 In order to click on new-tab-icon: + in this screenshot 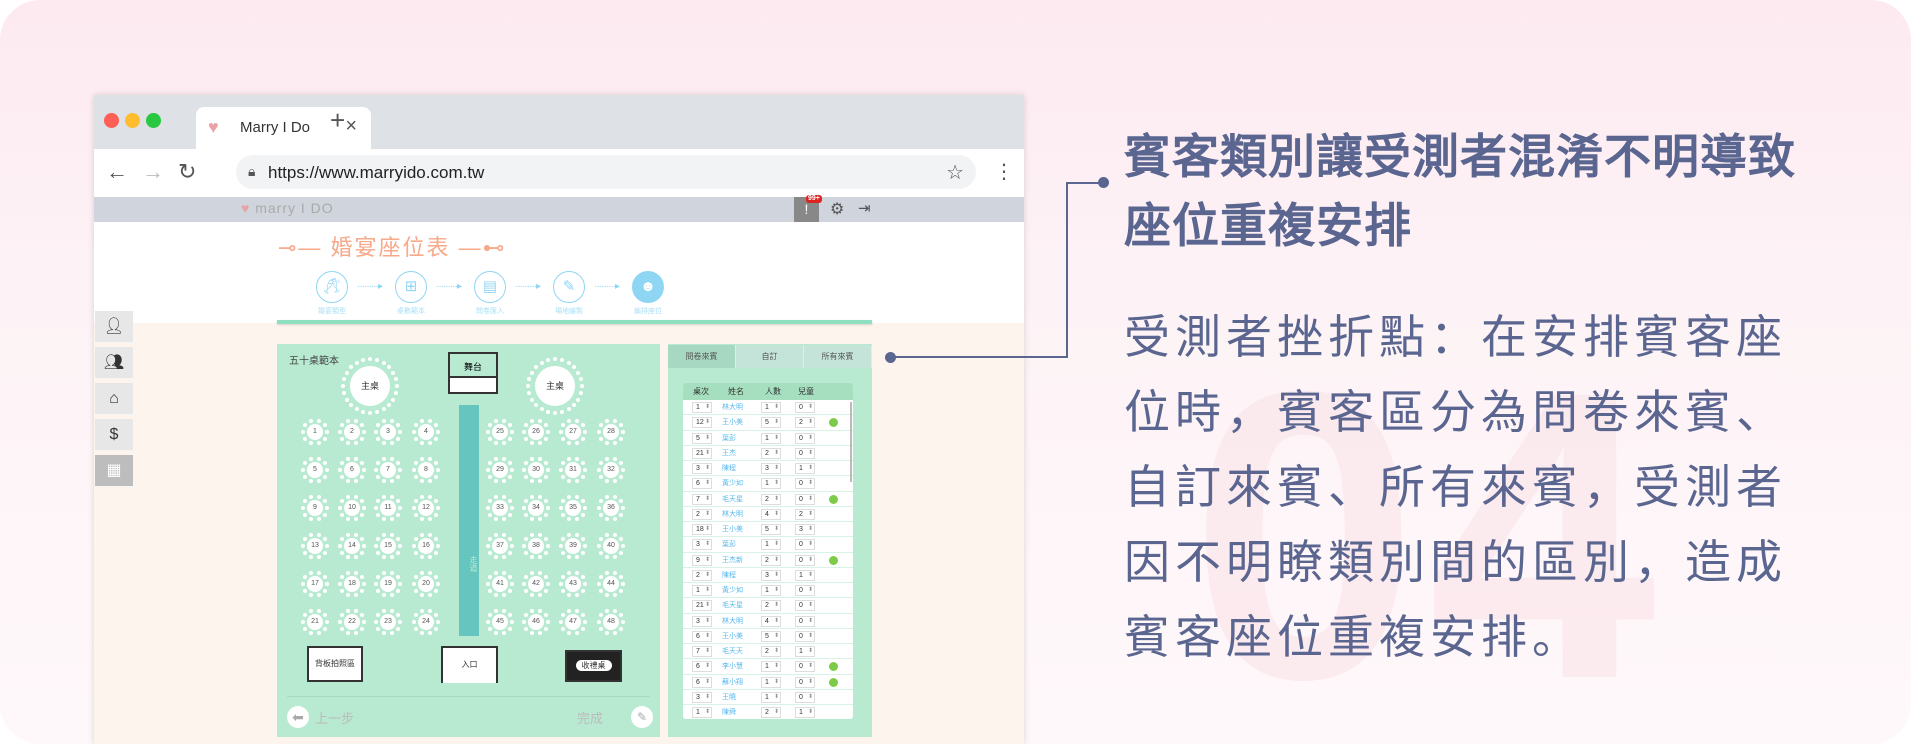, I will do `click(337, 120)`.